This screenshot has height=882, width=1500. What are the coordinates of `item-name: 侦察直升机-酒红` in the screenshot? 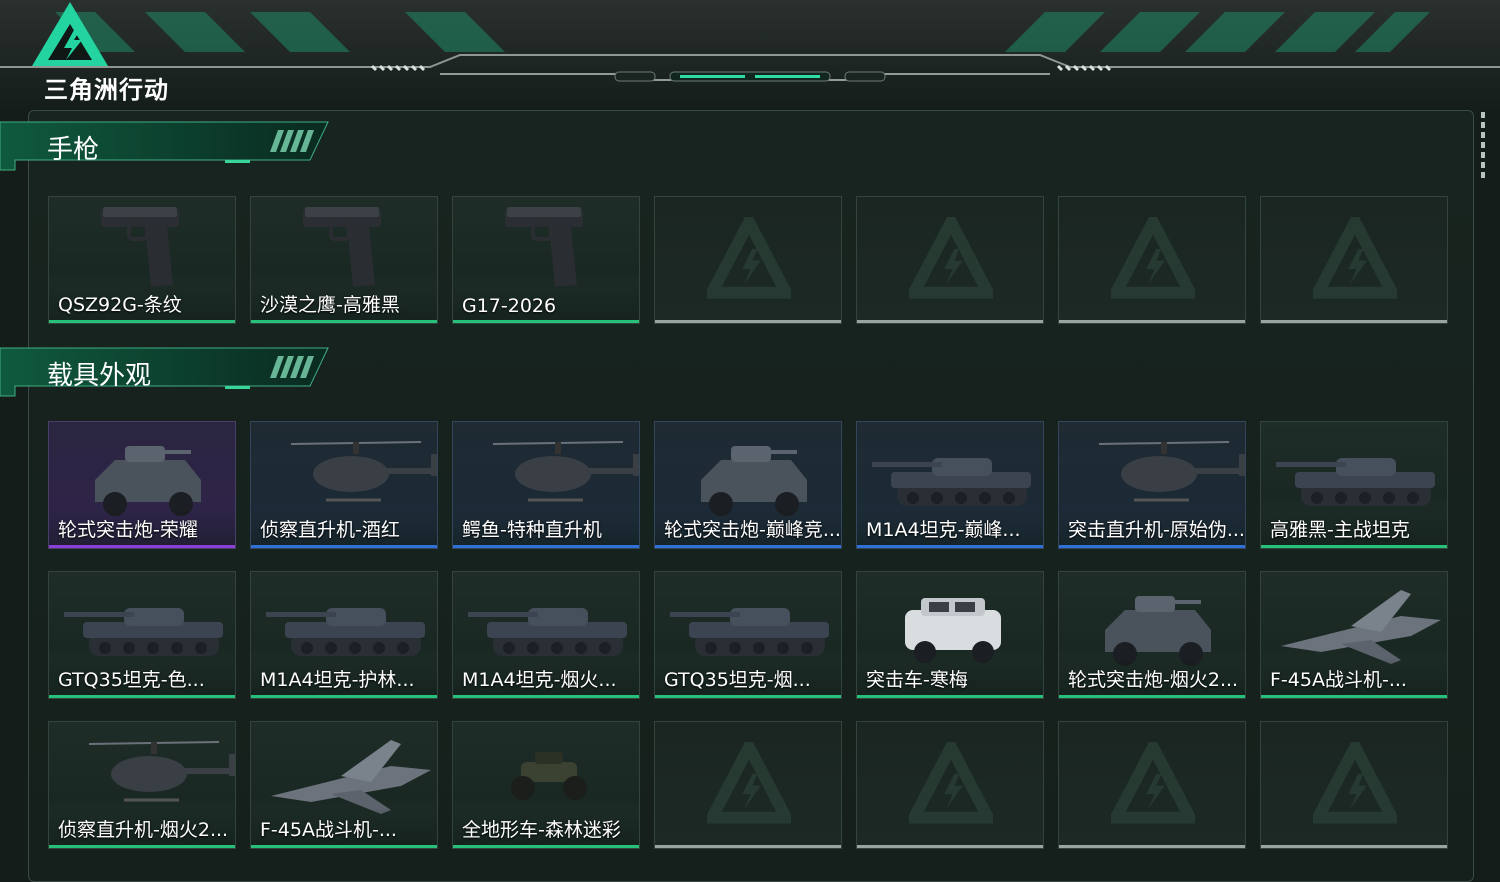 It's located at (330, 530).